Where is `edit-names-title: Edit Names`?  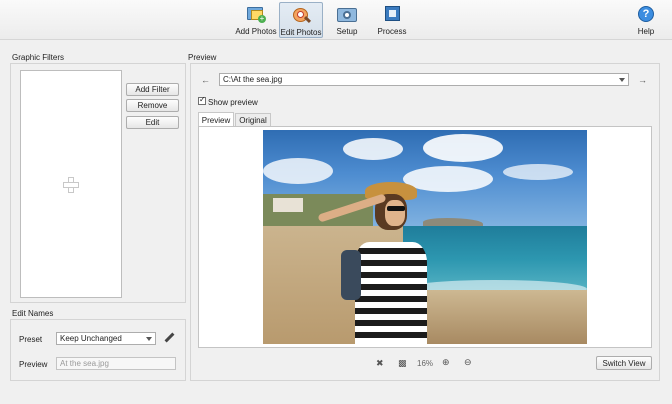
edit-names-title: Edit Names is located at coordinates (33, 313).